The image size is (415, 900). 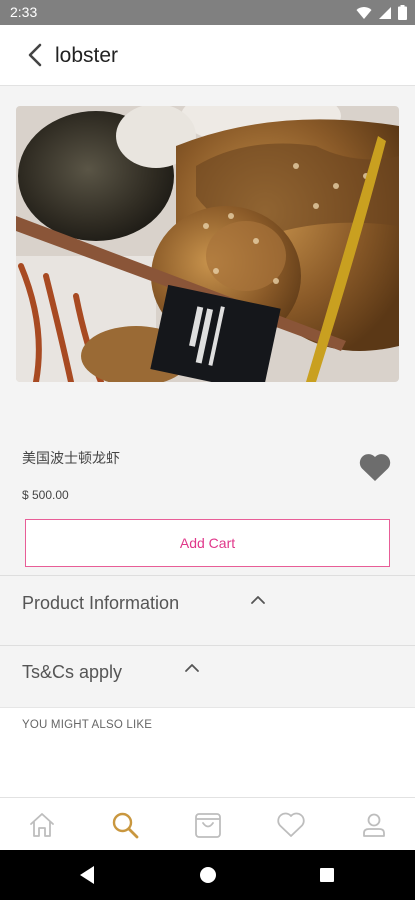 I want to click on add-cart-button: Add Cart, so click(x=207, y=543).